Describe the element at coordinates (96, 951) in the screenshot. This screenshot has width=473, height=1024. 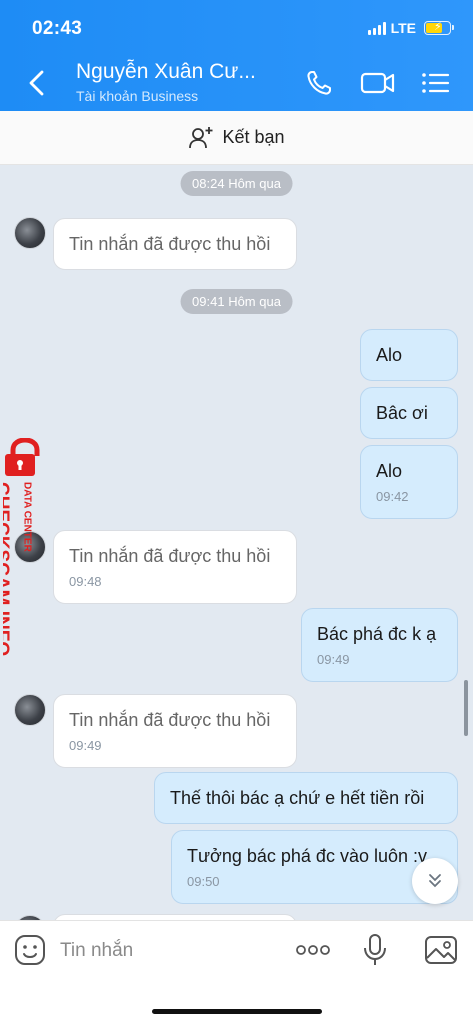
I see `message-input: Tin nhắn` at that location.